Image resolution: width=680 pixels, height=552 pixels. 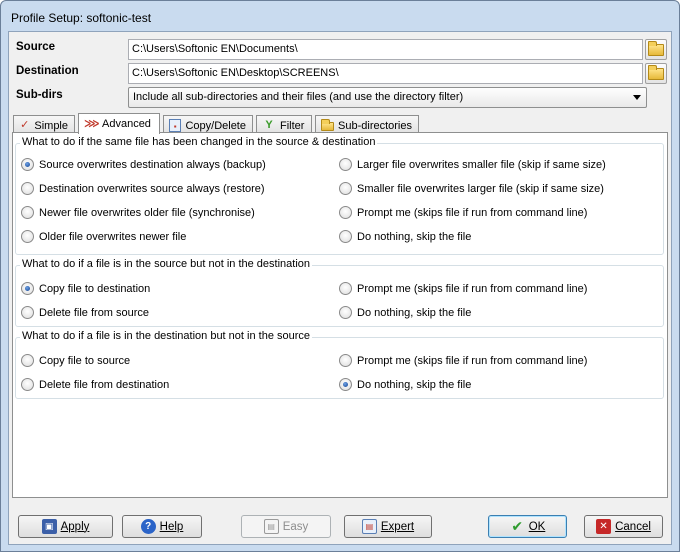 I want to click on expert-mode-icon: ▤, so click(x=369, y=526).